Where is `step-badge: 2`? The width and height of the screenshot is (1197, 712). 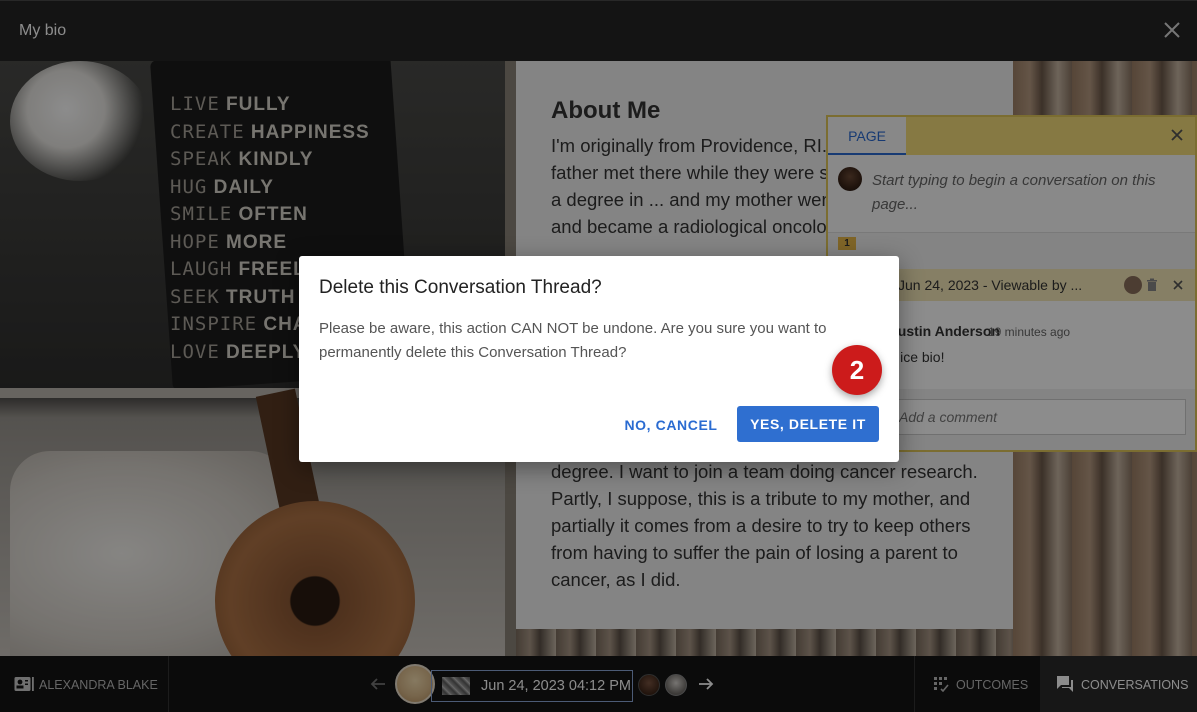
step-badge: 2 is located at coordinates (857, 370).